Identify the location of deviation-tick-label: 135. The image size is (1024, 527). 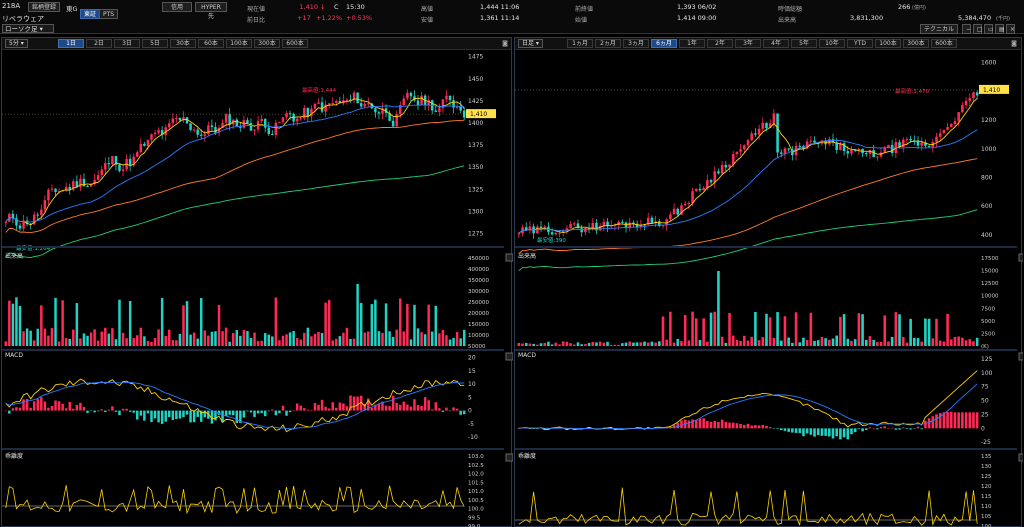
(986, 457).